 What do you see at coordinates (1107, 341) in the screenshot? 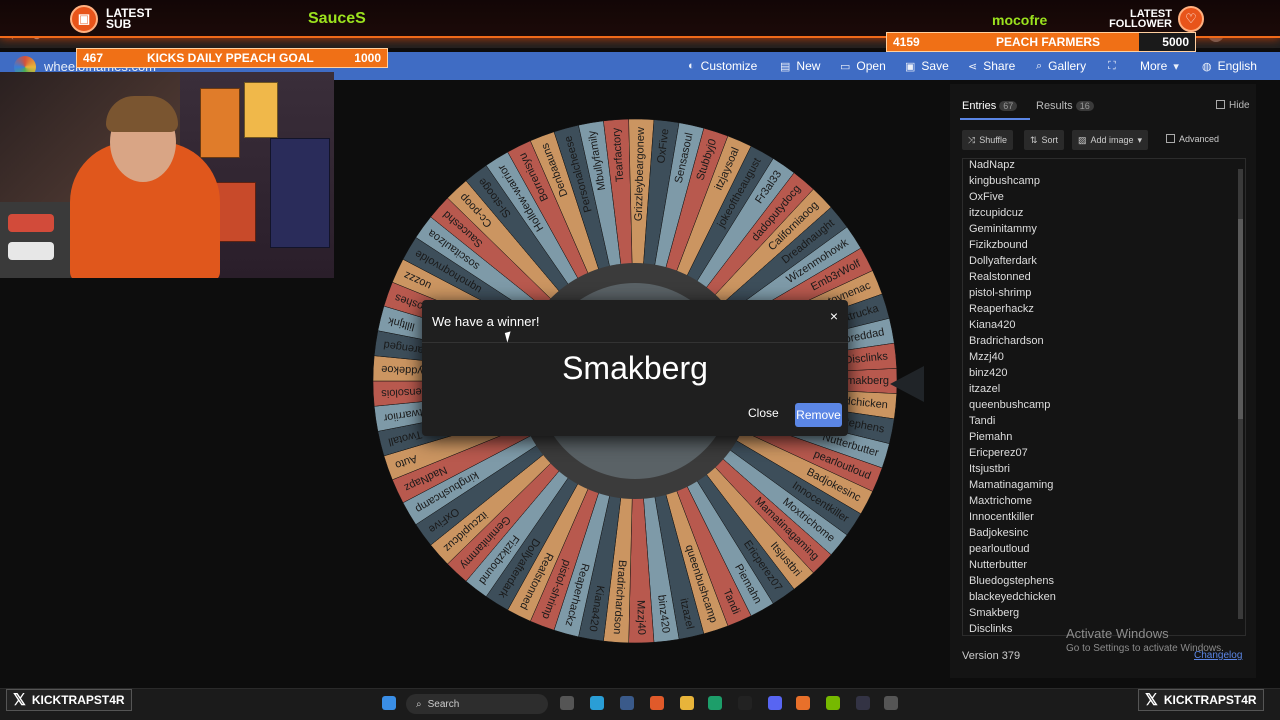
I see `entry-item: Bradrichardson` at bounding box center [1107, 341].